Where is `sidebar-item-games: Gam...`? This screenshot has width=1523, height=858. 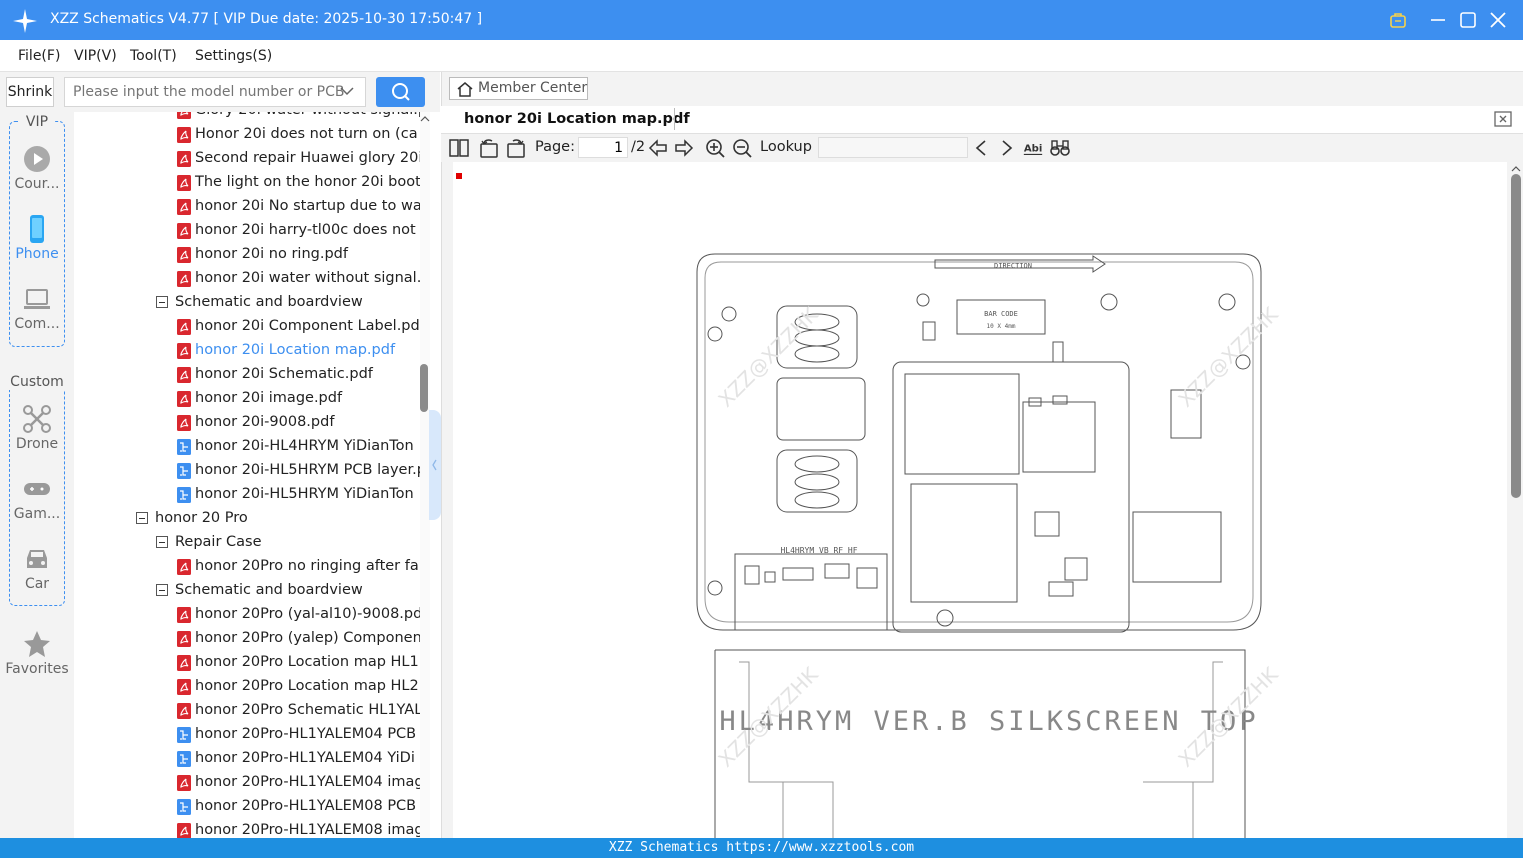 sidebar-item-games: Gam... is located at coordinates (37, 498).